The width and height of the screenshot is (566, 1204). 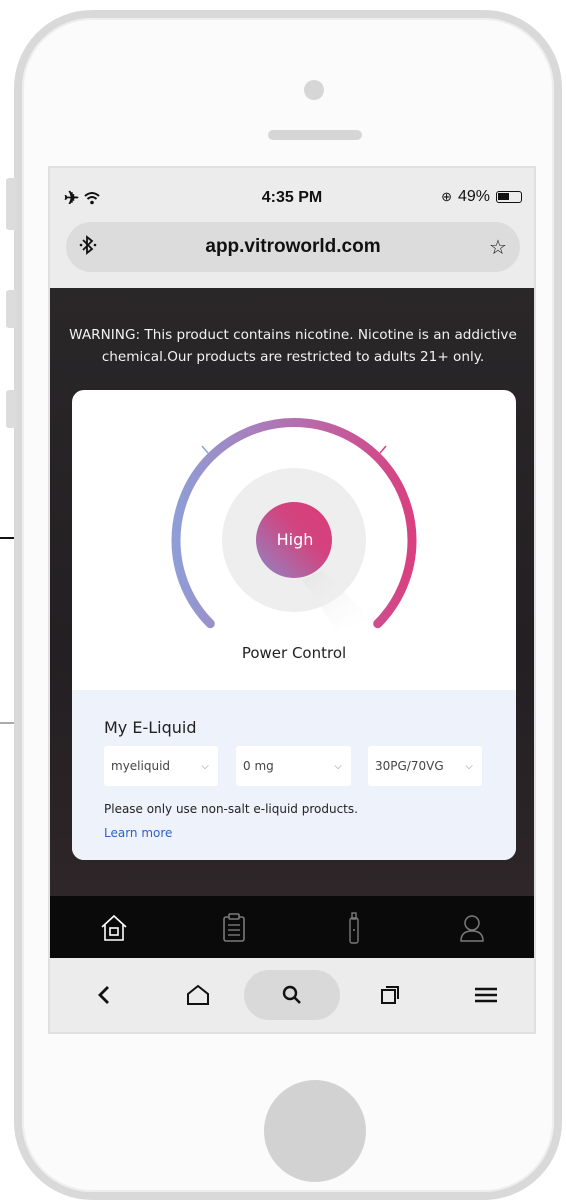 What do you see at coordinates (11, 309) in the screenshot?
I see `volume-up-button` at bounding box center [11, 309].